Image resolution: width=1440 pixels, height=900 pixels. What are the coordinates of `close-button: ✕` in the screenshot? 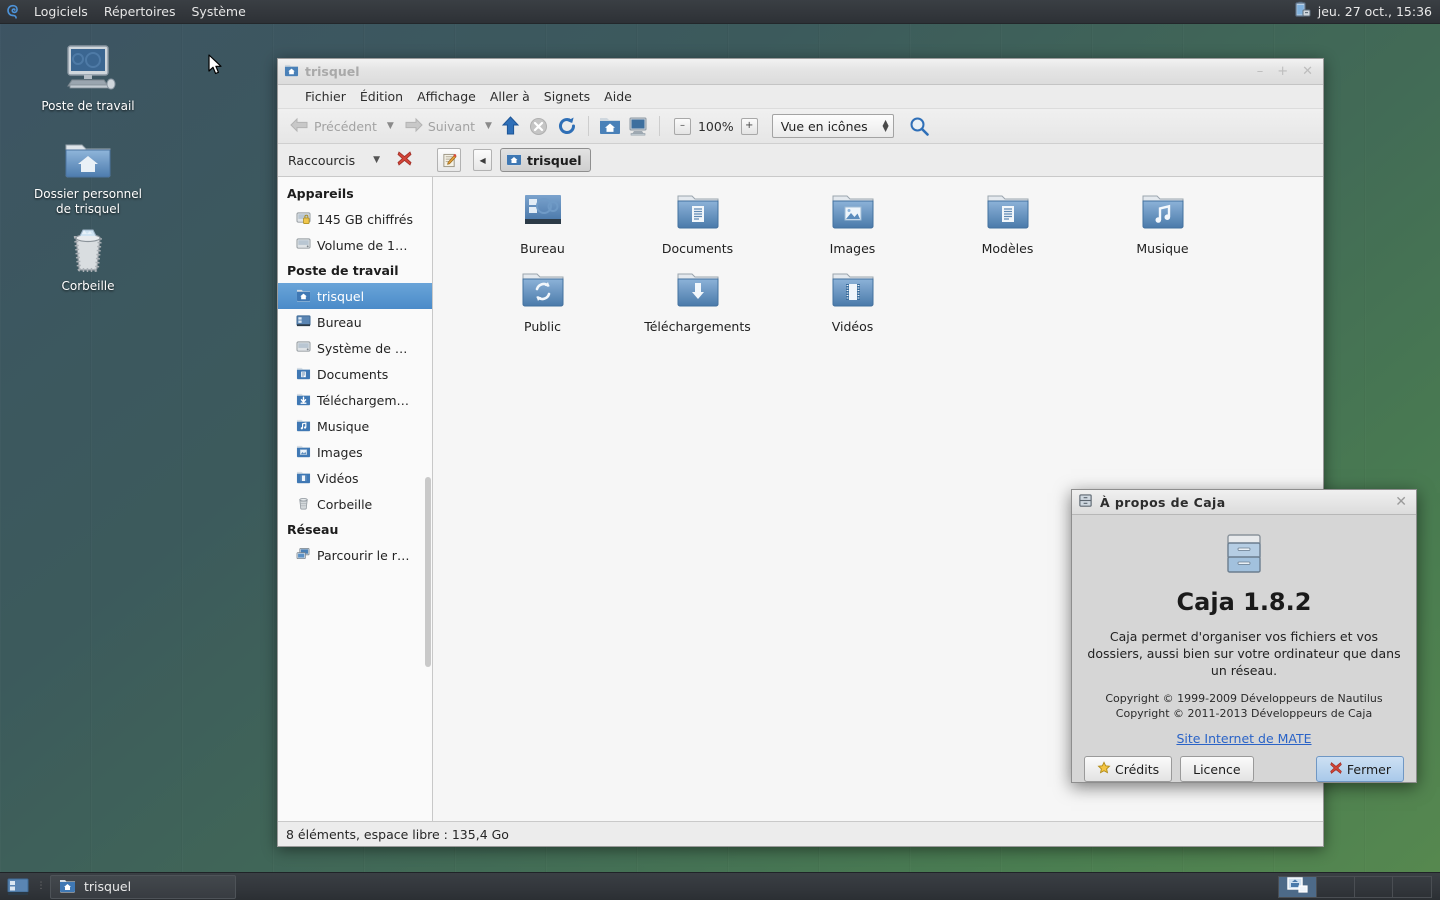 It's located at (1307, 71).